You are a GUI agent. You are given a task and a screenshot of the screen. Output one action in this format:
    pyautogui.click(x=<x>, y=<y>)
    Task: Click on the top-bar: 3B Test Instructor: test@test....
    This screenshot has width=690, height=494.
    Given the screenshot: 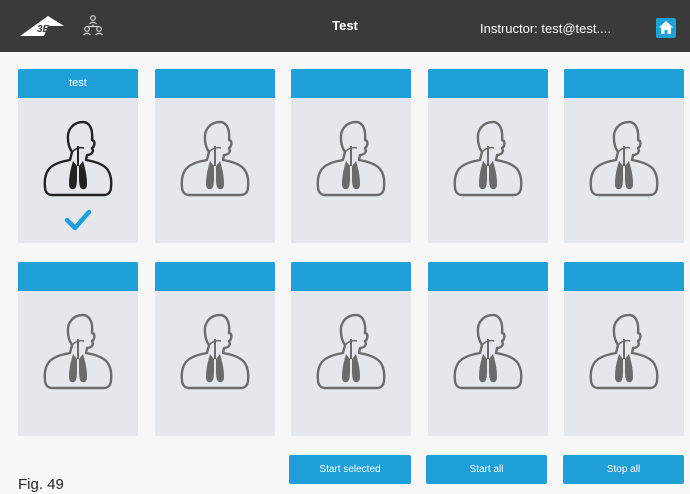 What is the action you would take?
    pyautogui.click(x=345, y=26)
    